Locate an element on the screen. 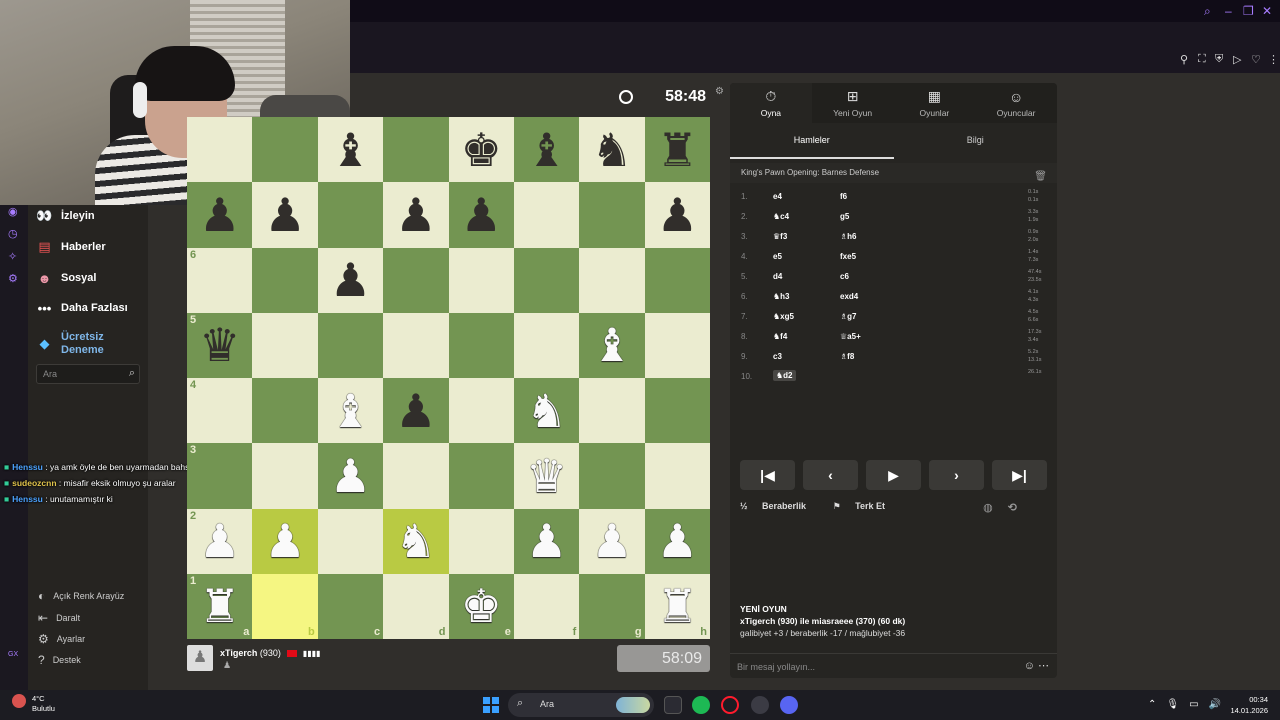 The width and height of the screenshot is (1280, 720). gx-icon: GX is located at coordinates (13, 654).